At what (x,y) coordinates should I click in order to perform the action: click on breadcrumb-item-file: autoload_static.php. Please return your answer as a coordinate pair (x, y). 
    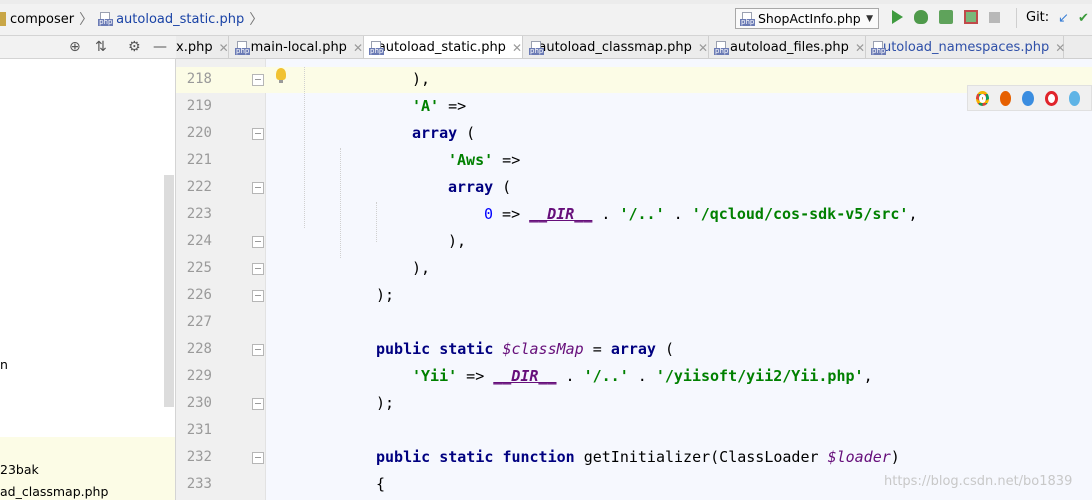
    Looking at the image, I should click on (180, 19).